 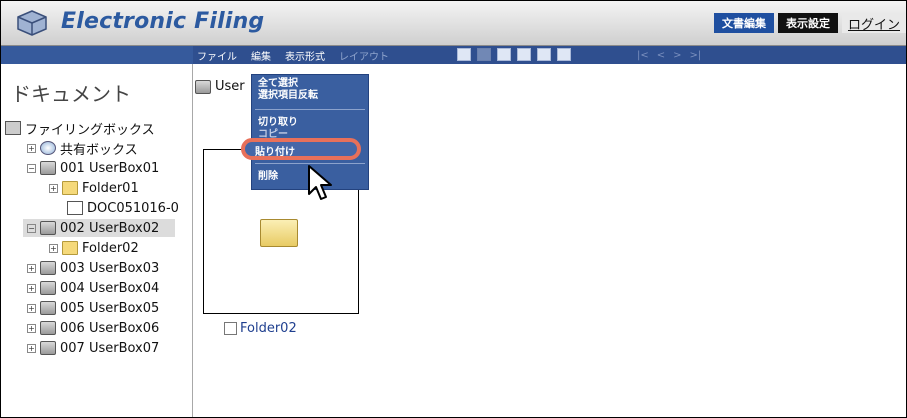 I want to click on select-checkbox, so click(x=230, y=328).